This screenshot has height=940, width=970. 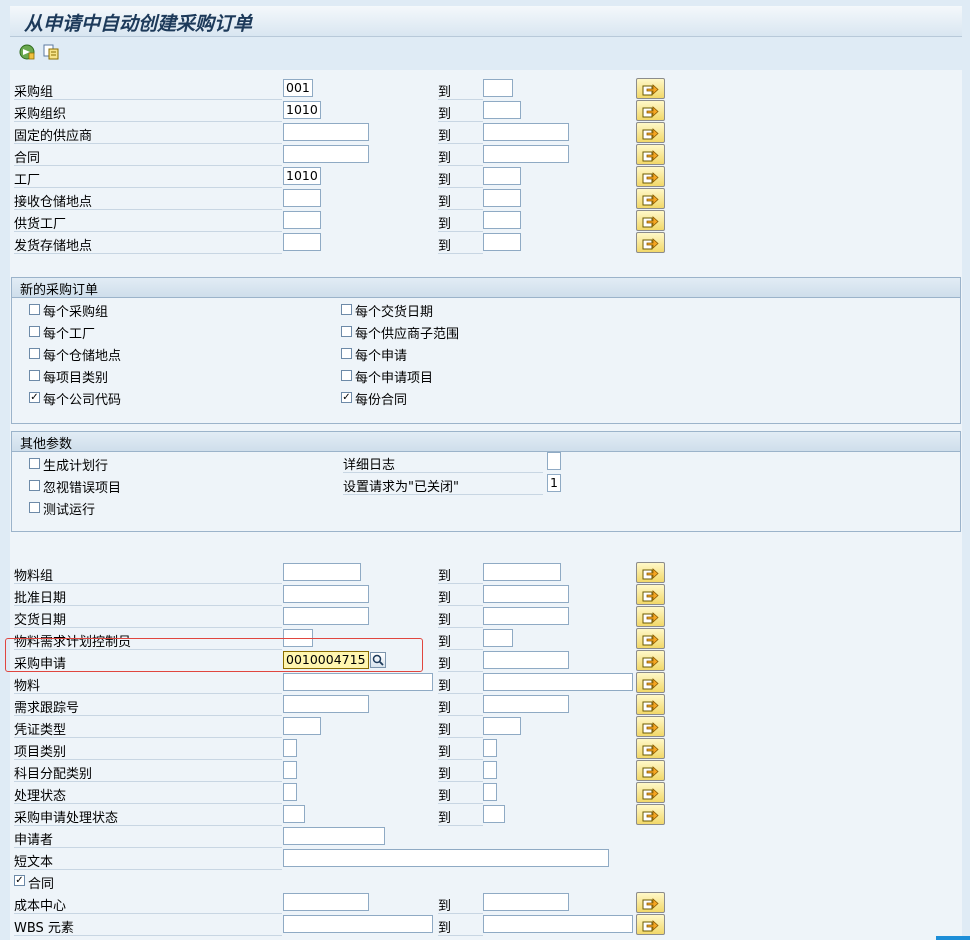 What do you see at coordinates (148, 750) in the screenshot?
I see `field-label: 项目类别` at bounding box center [148, 750].